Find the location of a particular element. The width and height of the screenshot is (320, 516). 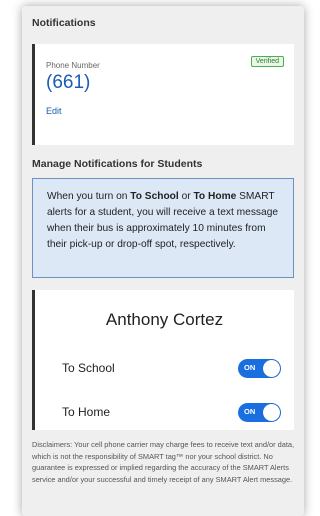

info-text-1: When you turn on is located at coordinates (89, 196).